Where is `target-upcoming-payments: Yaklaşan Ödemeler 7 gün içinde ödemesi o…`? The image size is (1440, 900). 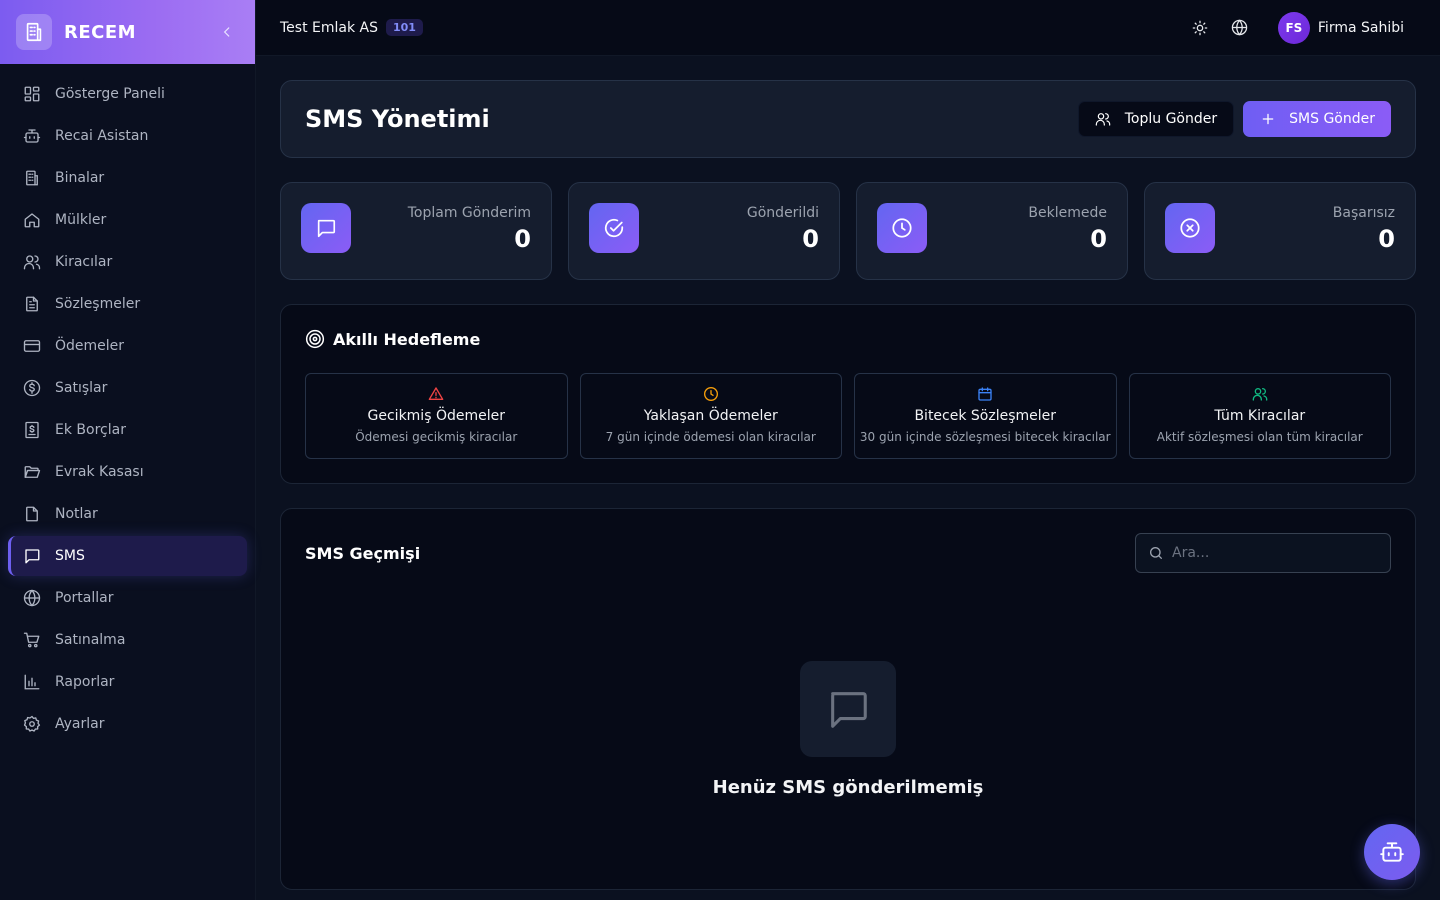 target-upcoming-payments: Yaklaşan Ödemeler 7 gün içinde ödemesi o… is located at coordinates (710, 416).